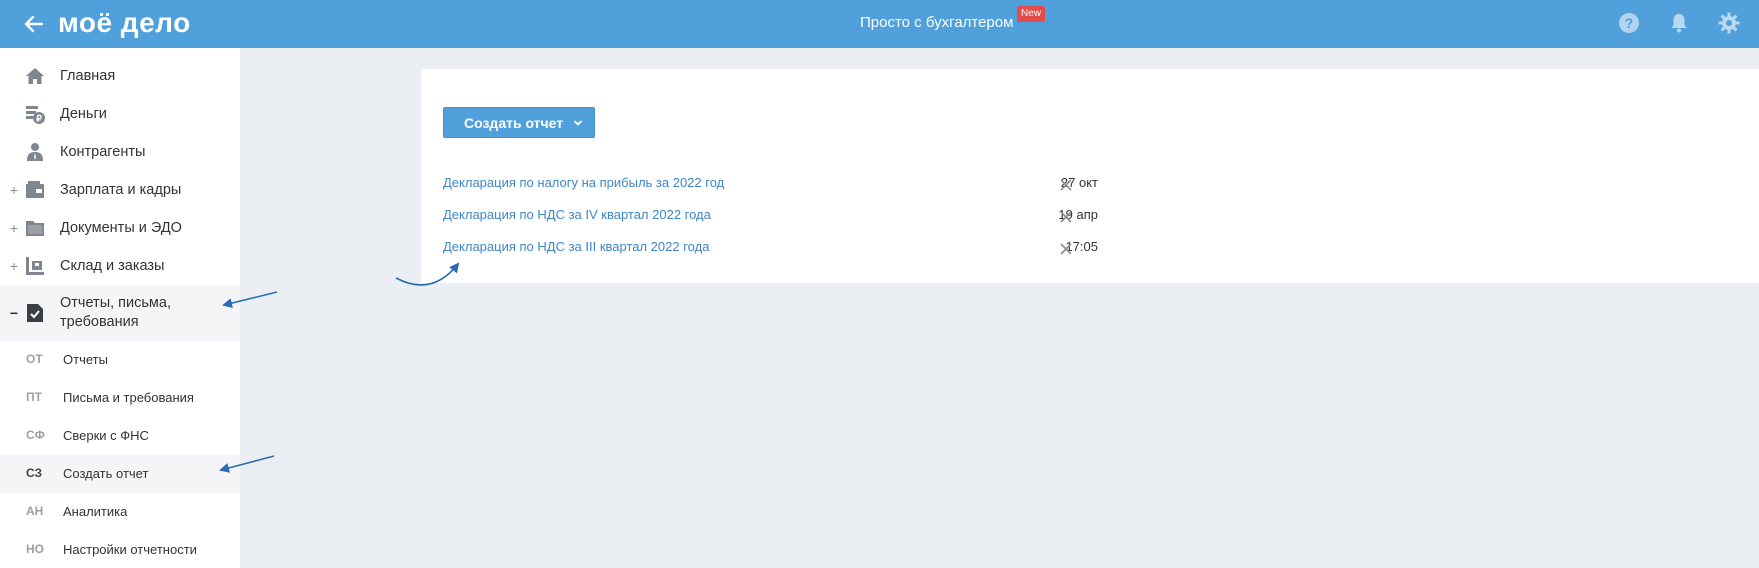 The image size is (1759, 568). Describe the element at coordinates (339, 367) in the screenshot. I see `annotation-arrows` at that location.